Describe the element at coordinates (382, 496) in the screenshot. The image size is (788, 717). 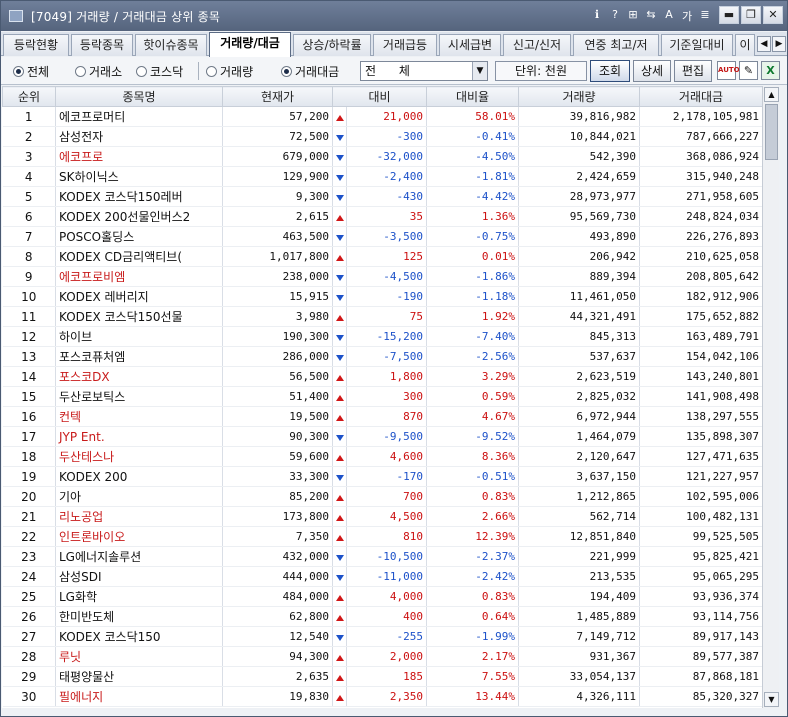
I see `table-row: 20 기아 85,200 700 0.83% 1,212,865 102,595,006` at that location.